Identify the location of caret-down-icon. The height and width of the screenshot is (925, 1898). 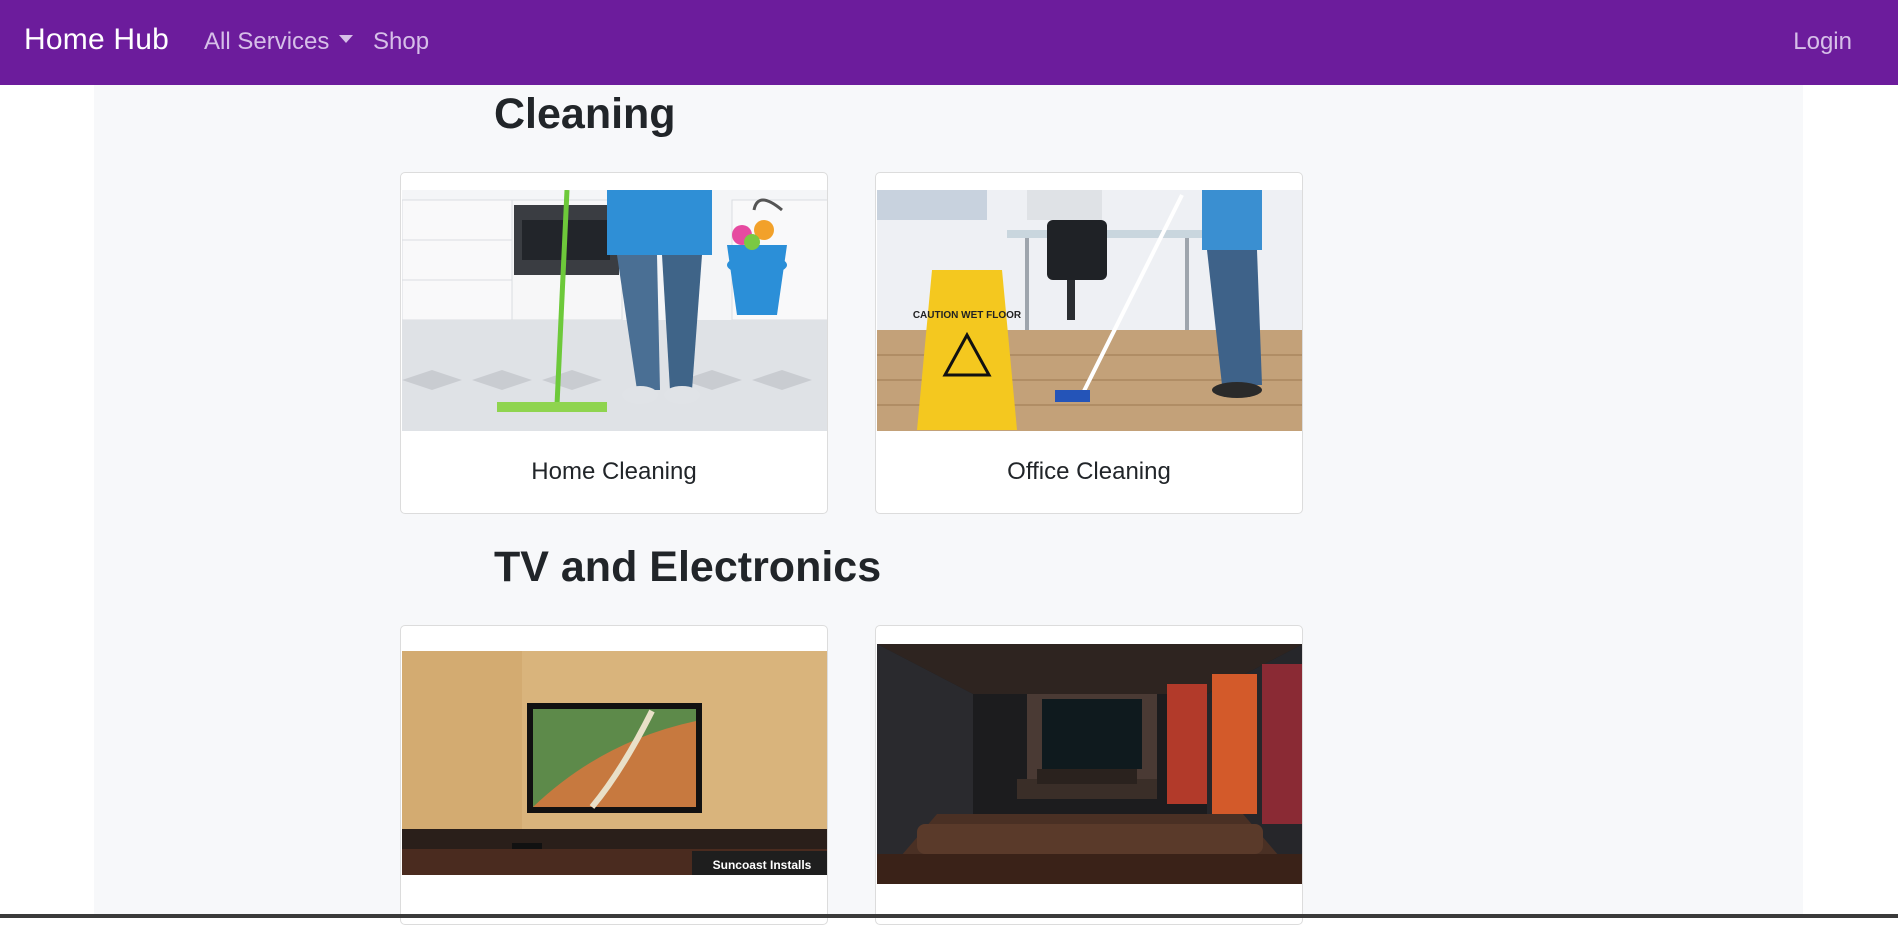
(346, 39).